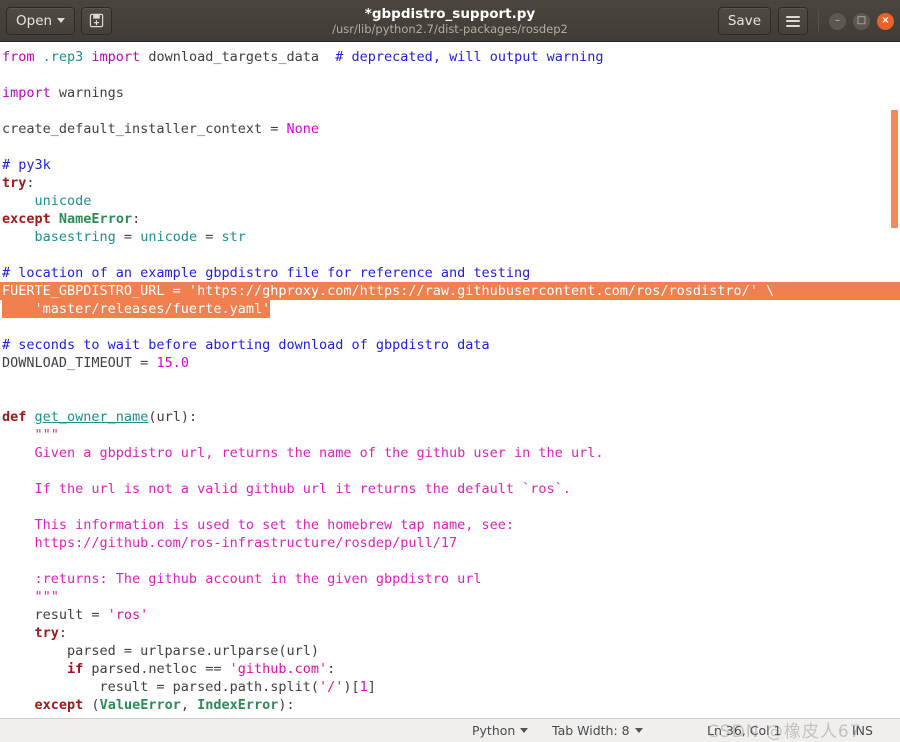 Image resolution: width=900 pixels, height=742 pixels. What do you see at coordinates (75, 237) in the screenshot?
I see `code-token: basestring` at bounding box center [75, 237].